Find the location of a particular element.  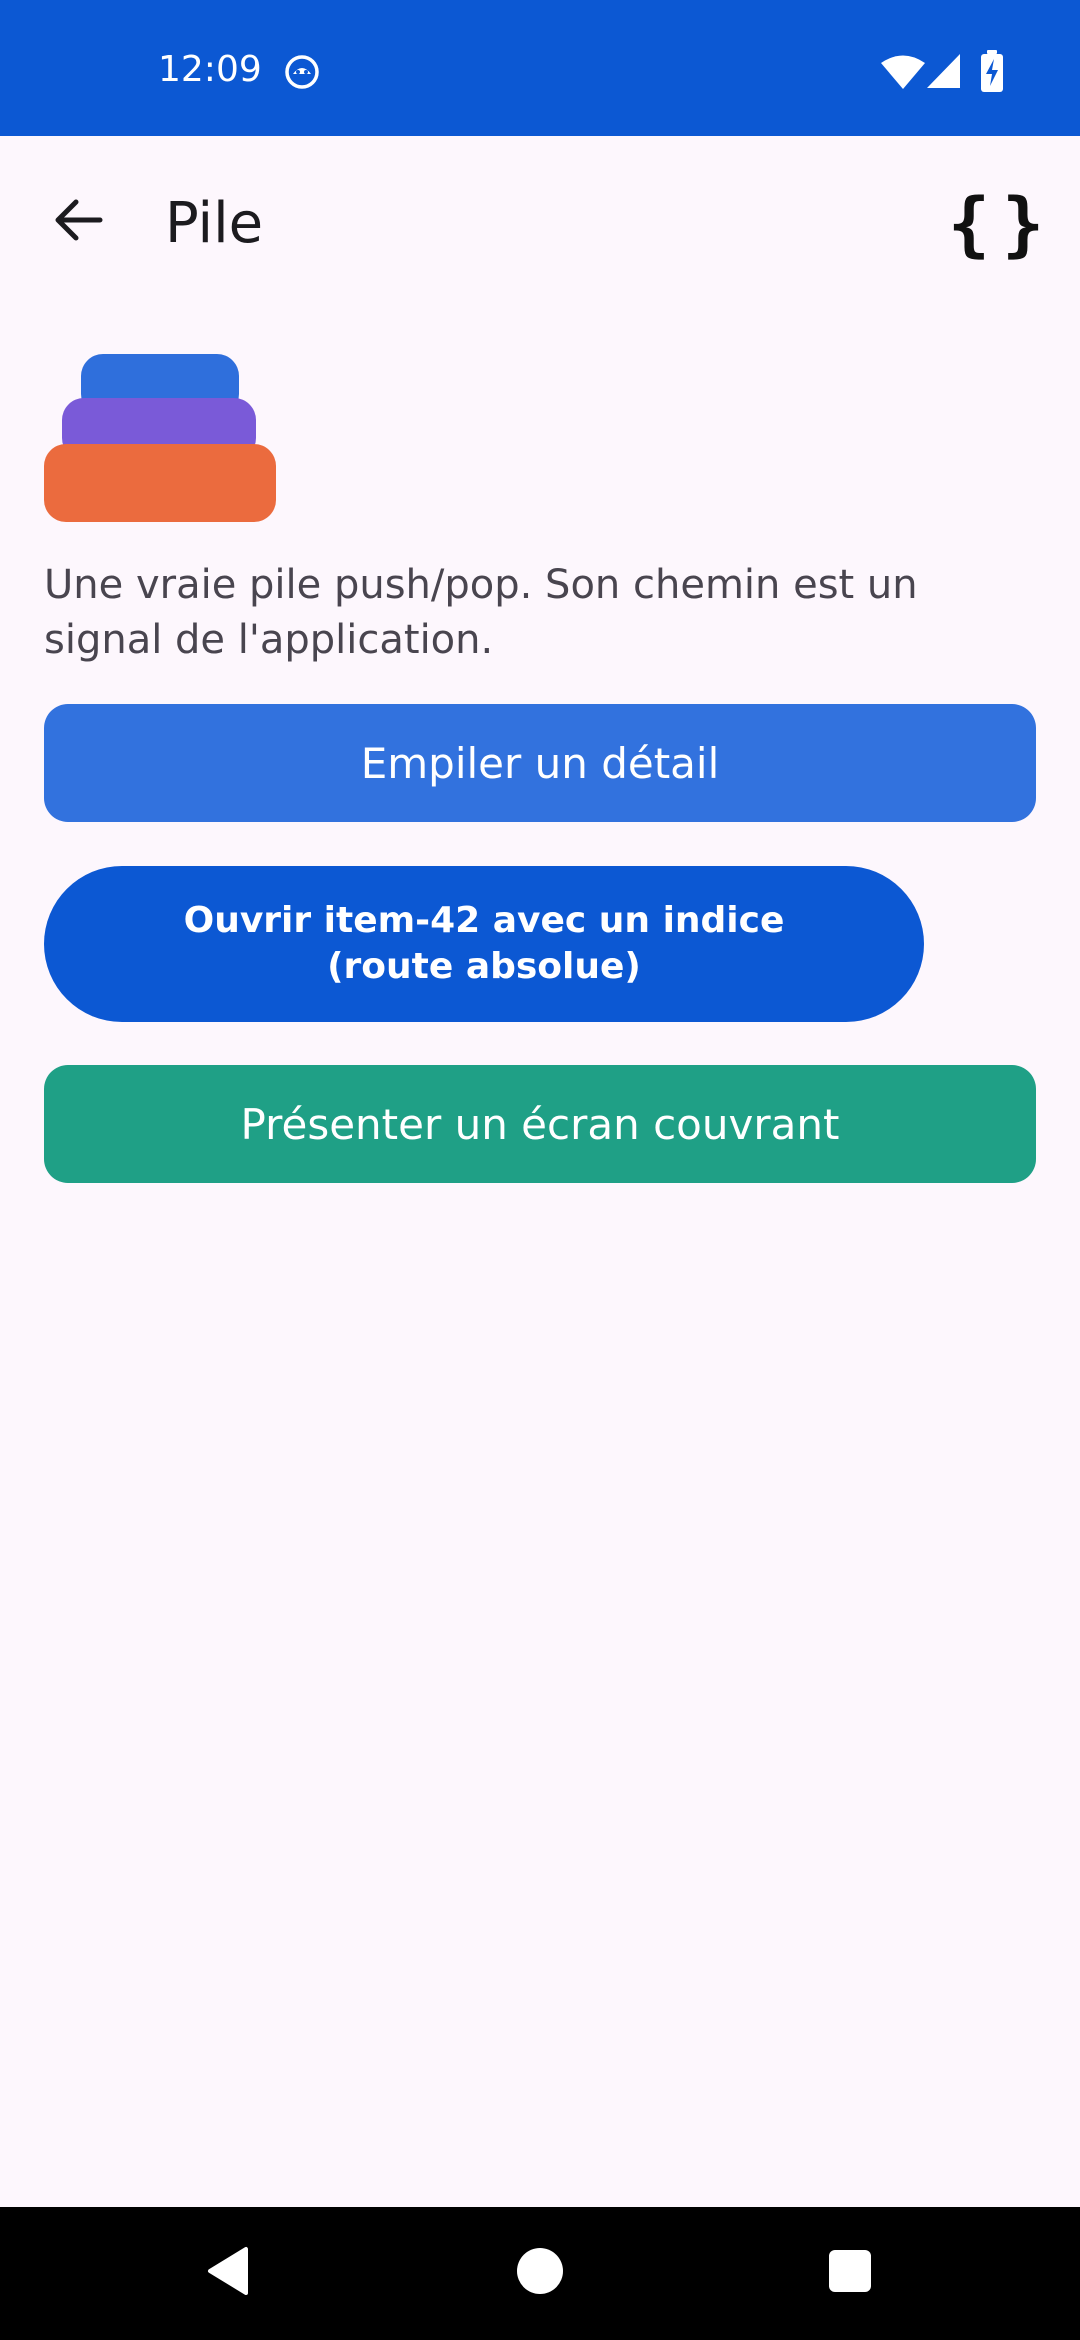

push-detail-button: Empiler un détail is located at coordinates (540, 763).